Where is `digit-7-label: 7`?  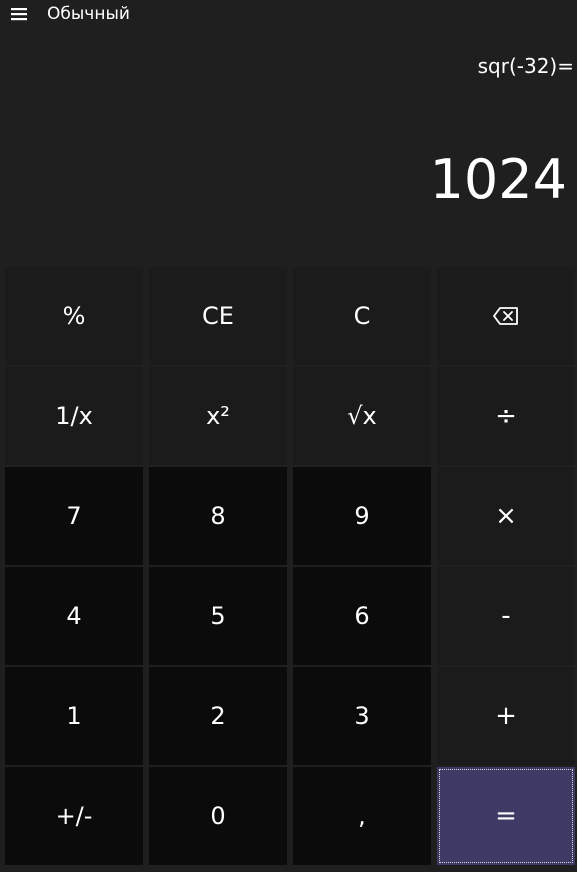 digit-7-label: 7 is located at coordinates (74, 516).